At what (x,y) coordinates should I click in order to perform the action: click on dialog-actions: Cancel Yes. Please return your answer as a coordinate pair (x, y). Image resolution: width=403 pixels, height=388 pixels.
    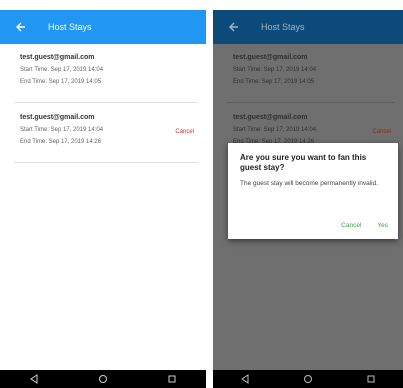
    Looking at the image, I should click on (364, 225).